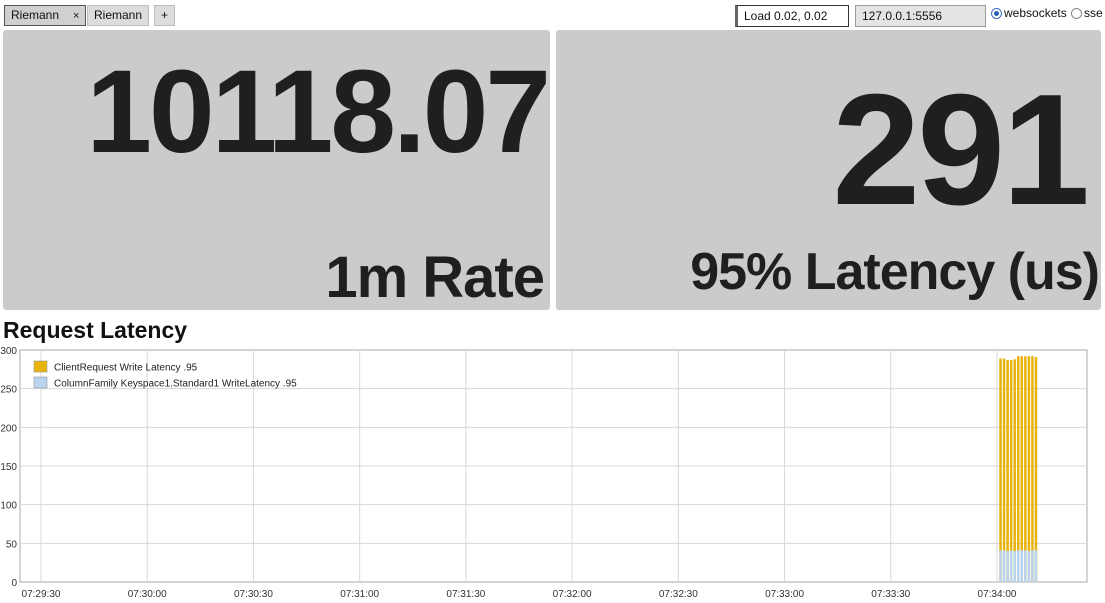  I want to click on add-tab-button: +, so click(165, 15).